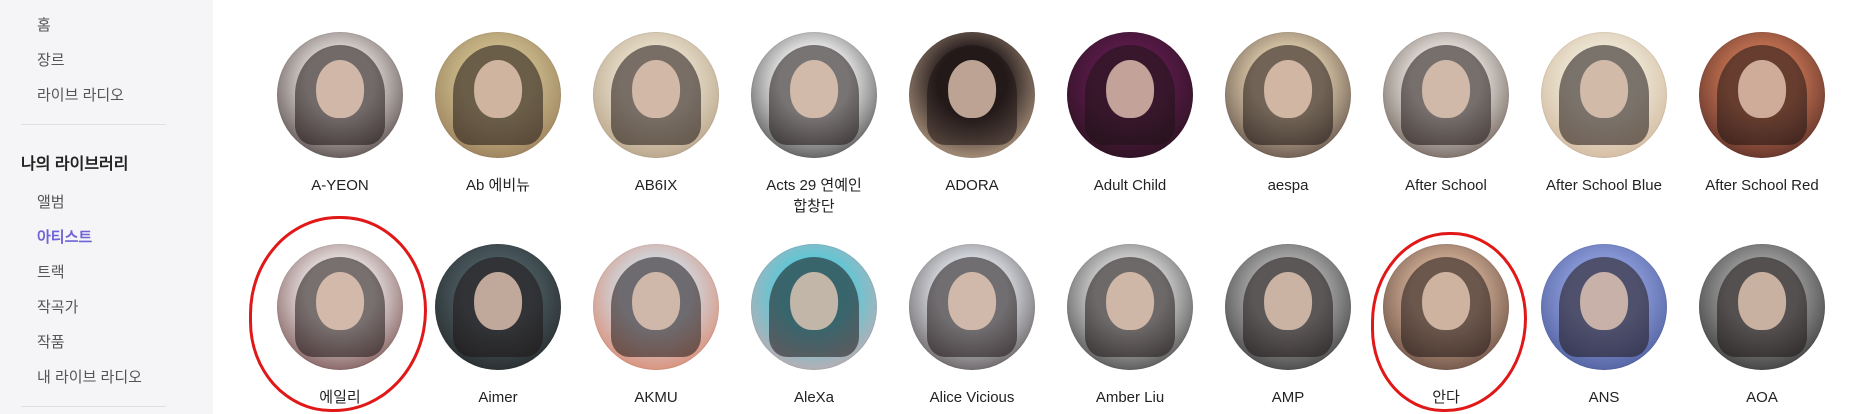 The width and height of the screenshot is (1855, 414). I want to click on artist-card: AB6IX, so click(656, 114).